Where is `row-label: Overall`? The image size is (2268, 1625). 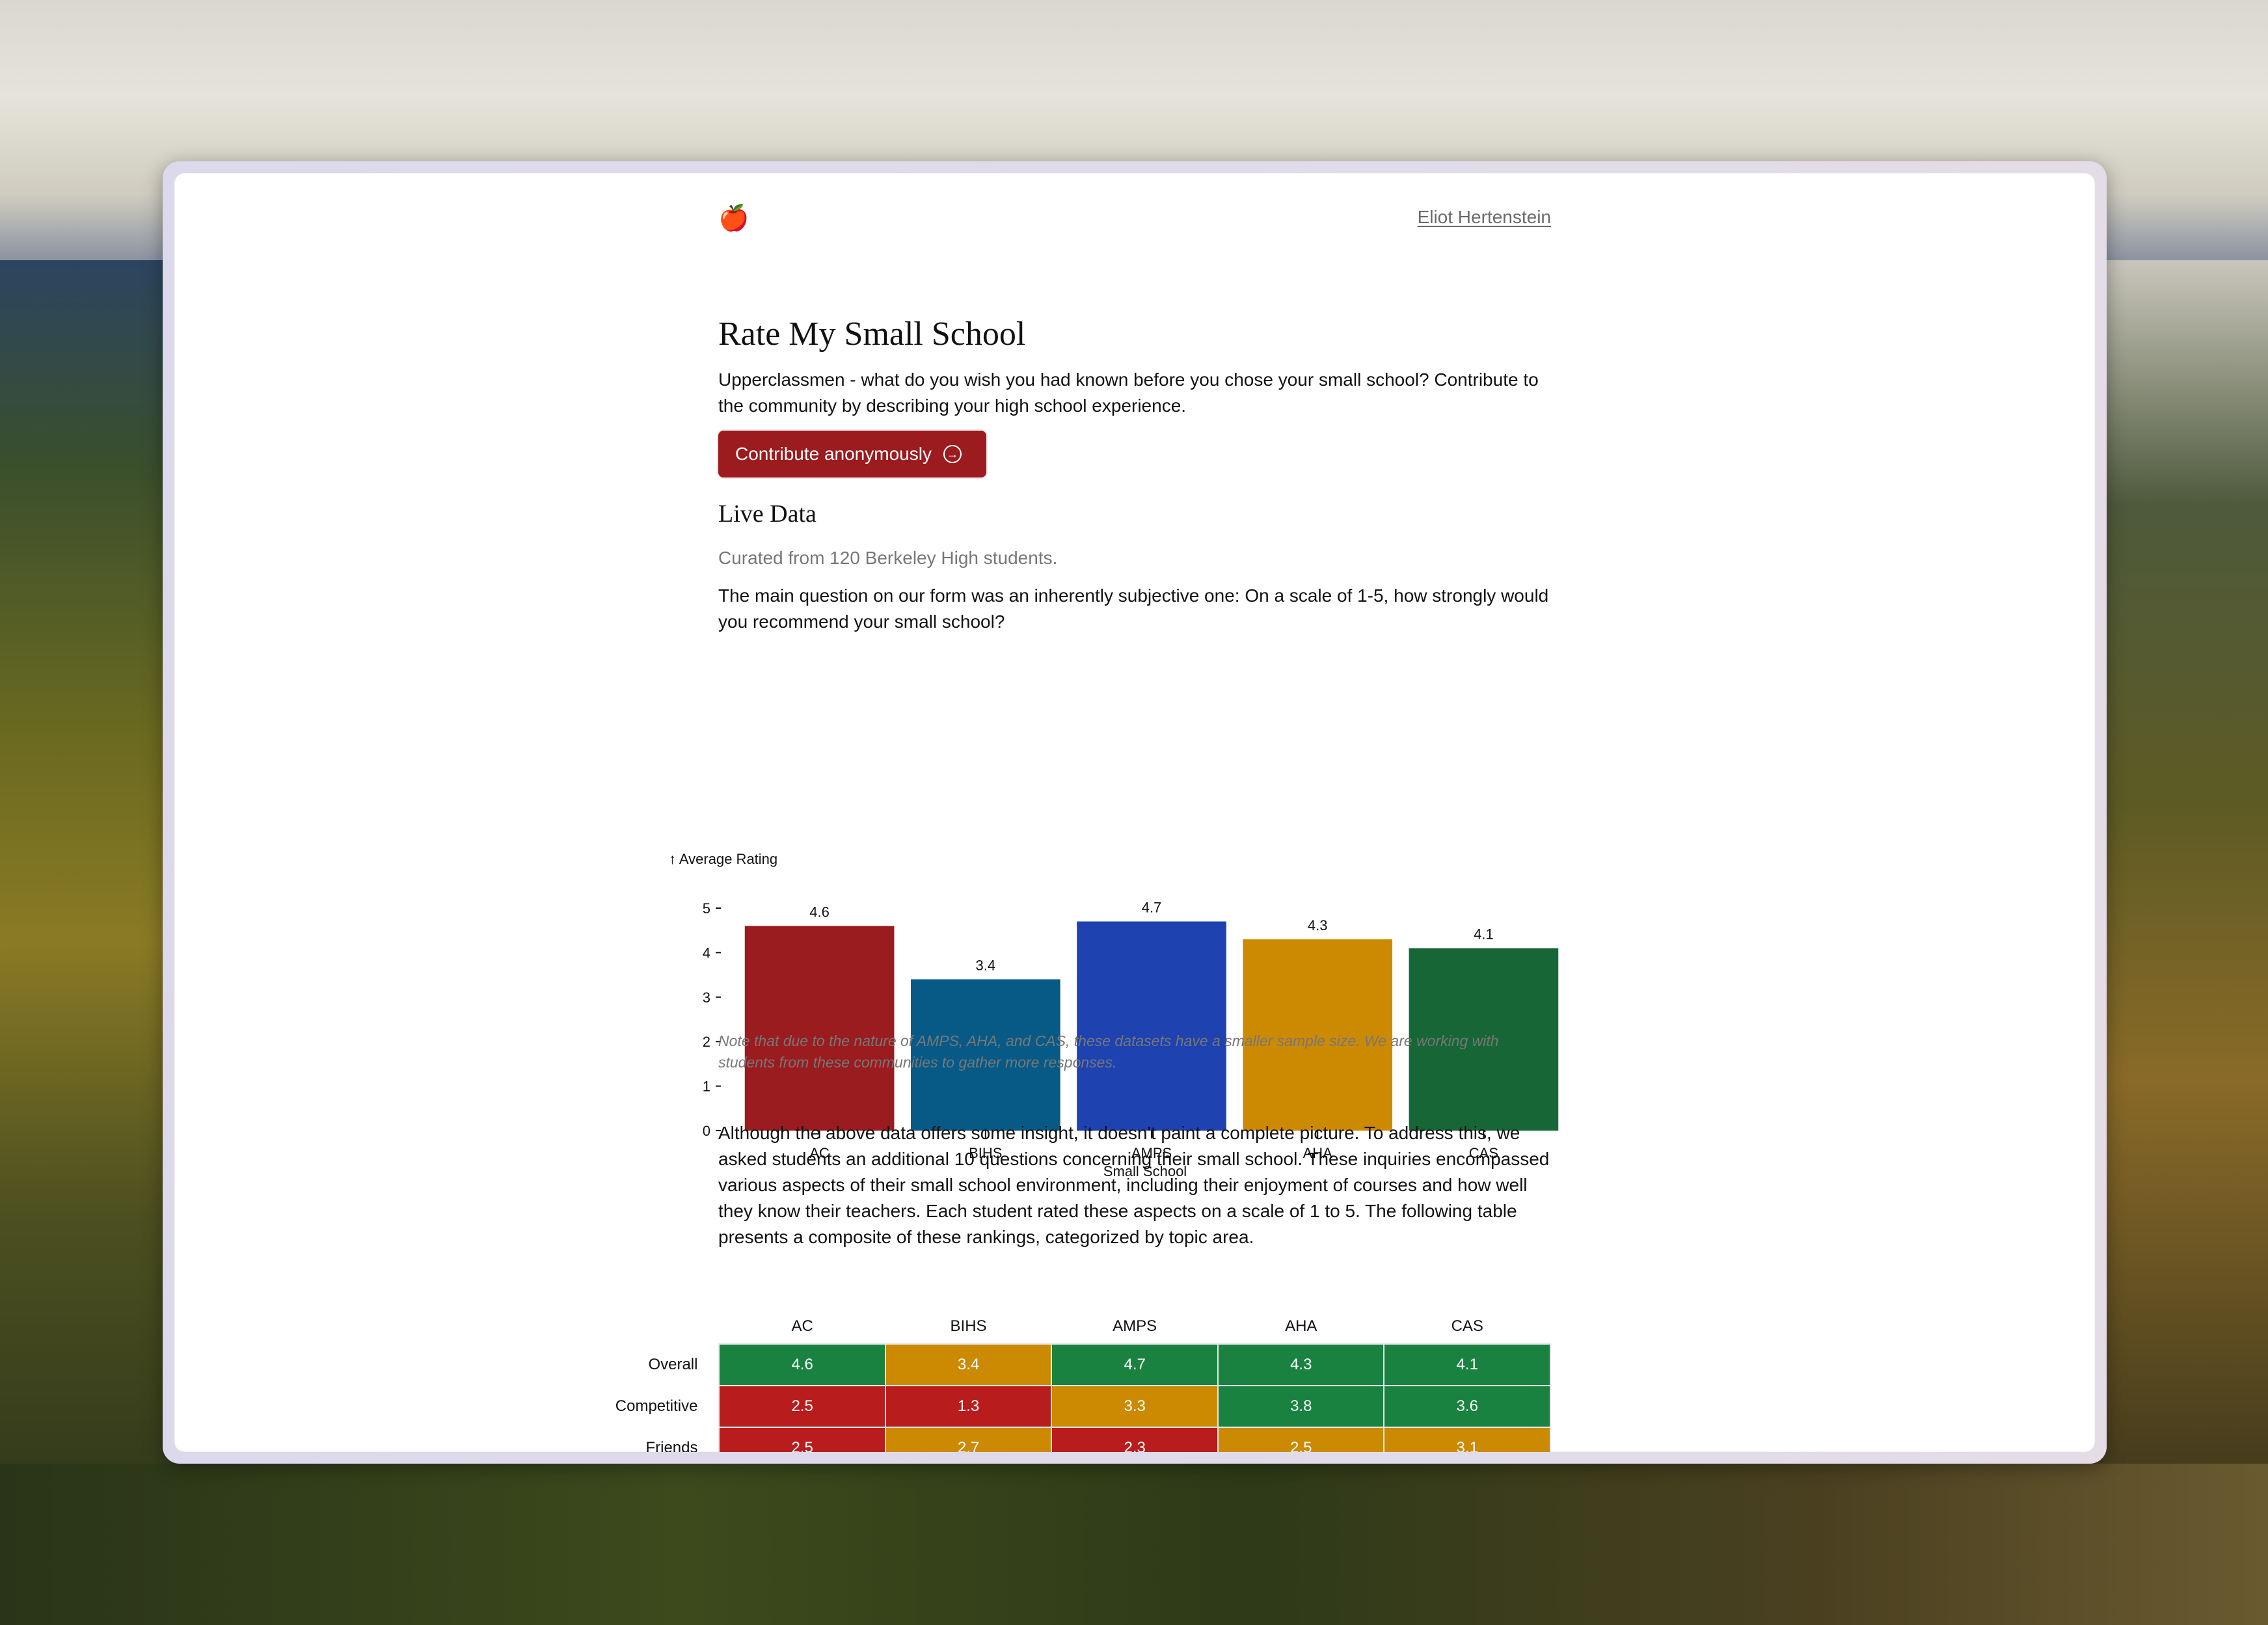
row-label: Overall is located at coordinates (673, 1364).